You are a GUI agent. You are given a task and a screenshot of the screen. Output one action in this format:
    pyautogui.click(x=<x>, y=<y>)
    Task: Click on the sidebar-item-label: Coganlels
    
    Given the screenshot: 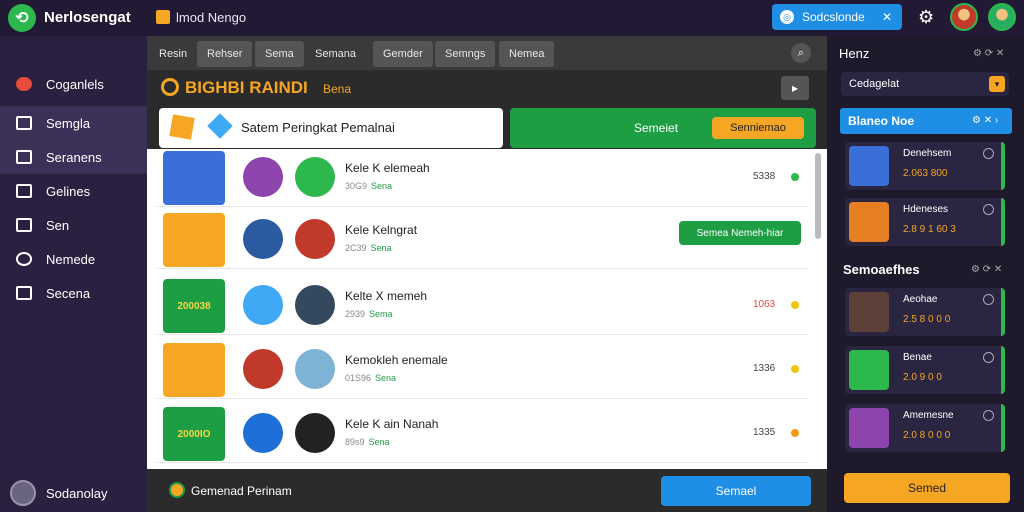 What is the action you would take?
    pyautogui.click(x=75, y=84)
    